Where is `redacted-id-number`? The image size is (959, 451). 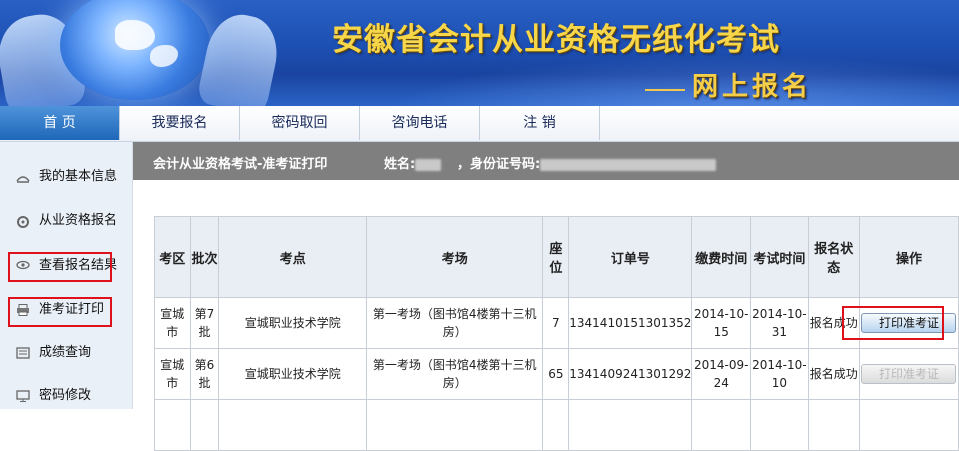 redacted-id-number is located at coordinates (628, 164).